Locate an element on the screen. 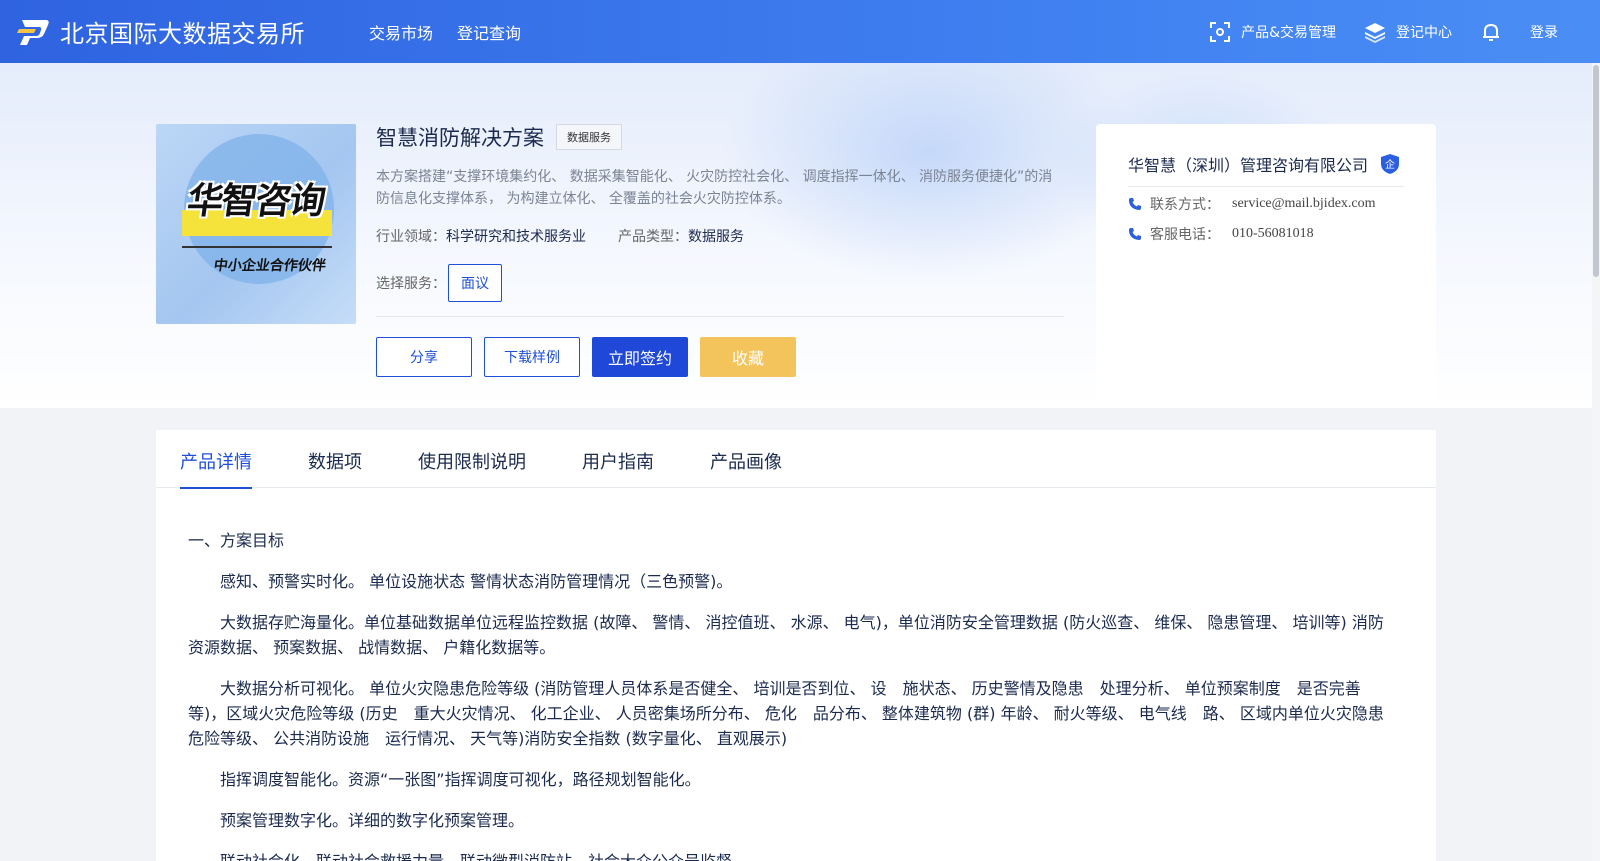 Image resolution: width=1600 pixels, height=861 pixels. company-name: 华智慧（深圳）管理咨询有限公司 is located at coordinates (1248, 164).